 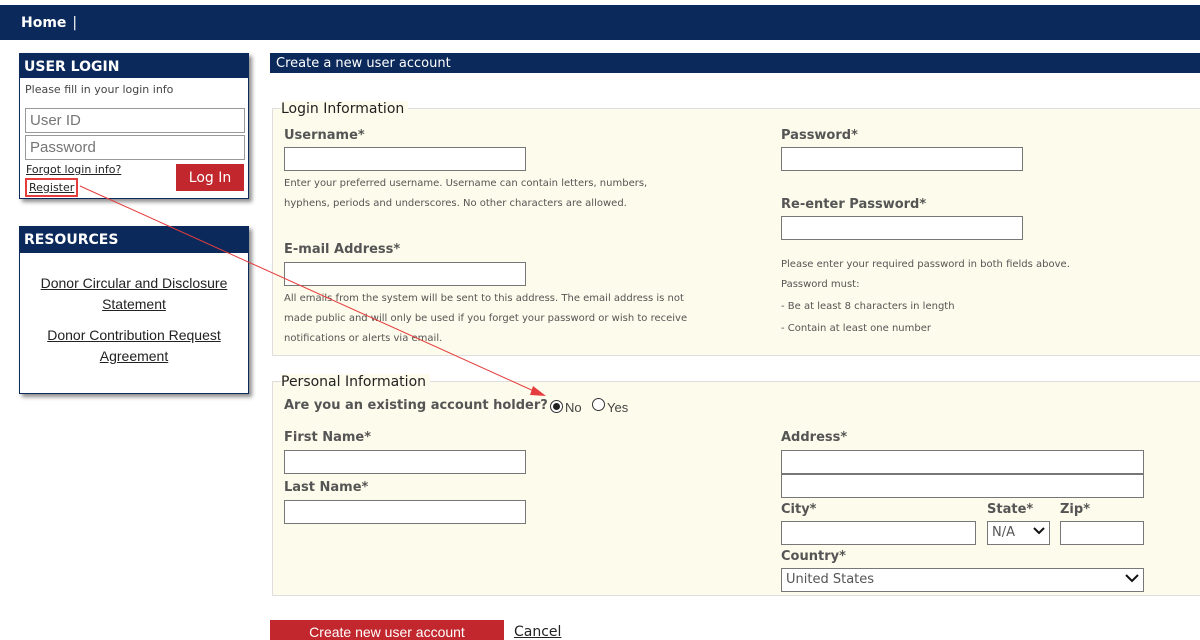 What do you see at coordinates (537, 632) in the screenshot?
I see `cancel-link: Cancel` at bounding box center [537, 632].